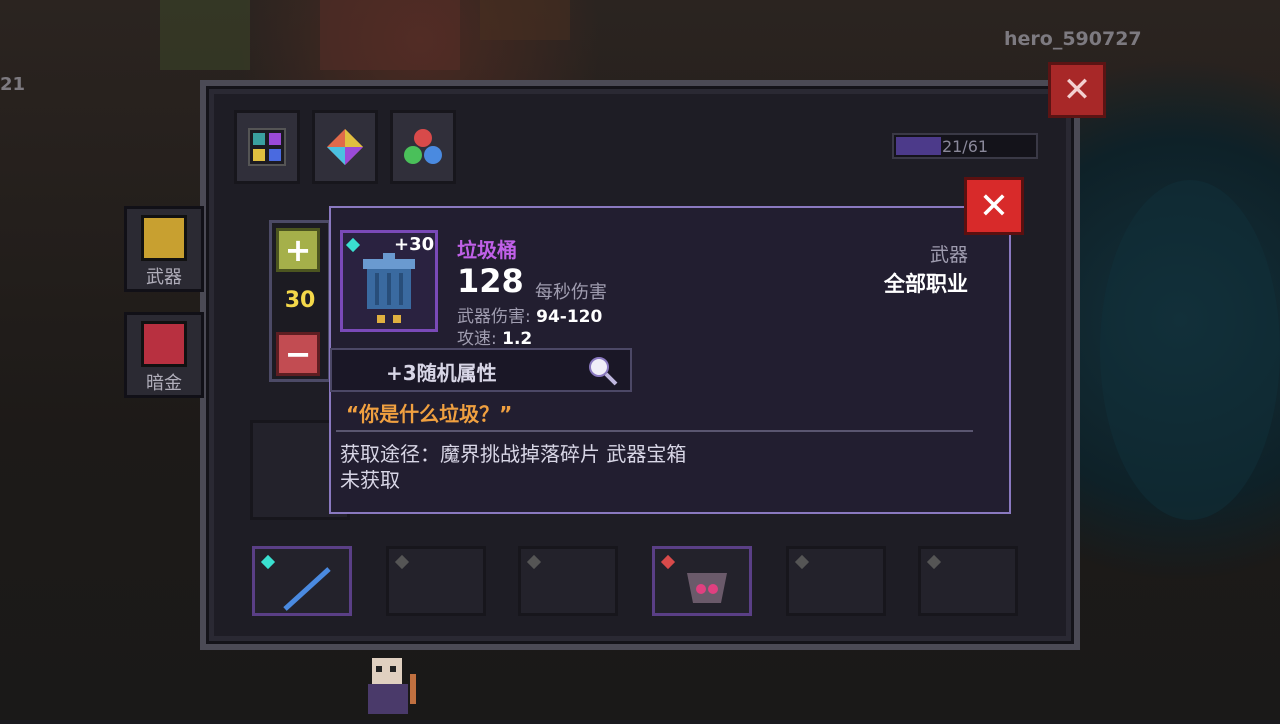  I want to click on random-attributes-label: +3随机属性, so click(441, 373).